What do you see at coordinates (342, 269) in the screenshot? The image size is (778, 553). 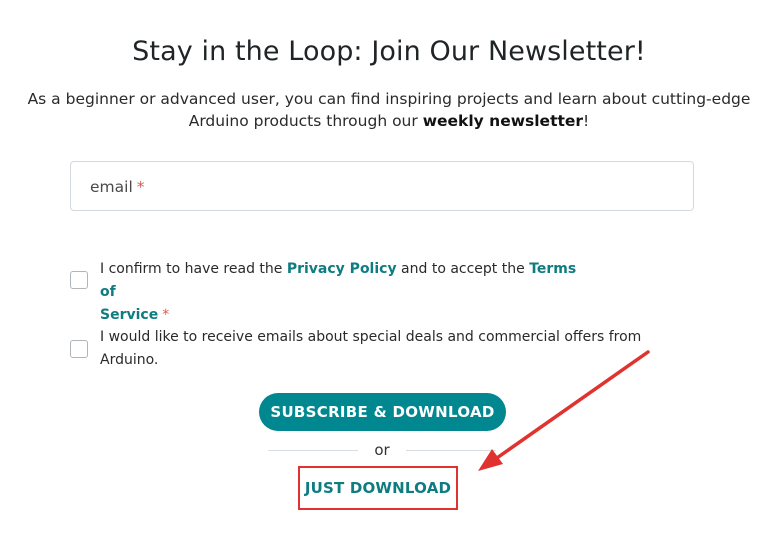 I see `privacy-policy-link: Privacy Policy` at bounding box center [342, 269].